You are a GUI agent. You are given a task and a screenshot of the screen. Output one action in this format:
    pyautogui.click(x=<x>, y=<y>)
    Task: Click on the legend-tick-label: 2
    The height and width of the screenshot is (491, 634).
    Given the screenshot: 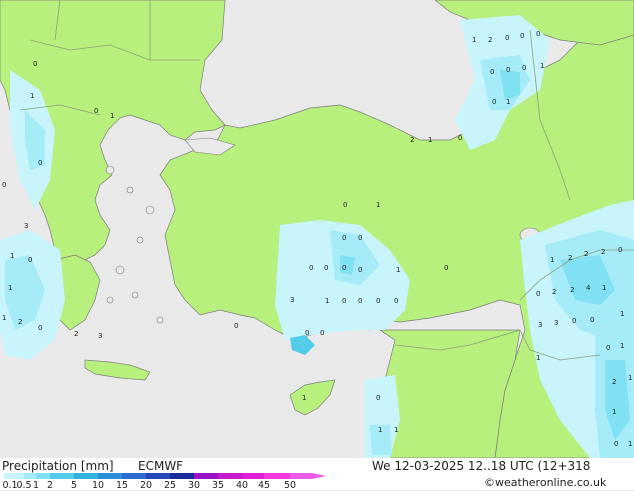 What is the action you would take?
    pyautogui.click(x=50, y=485)
    